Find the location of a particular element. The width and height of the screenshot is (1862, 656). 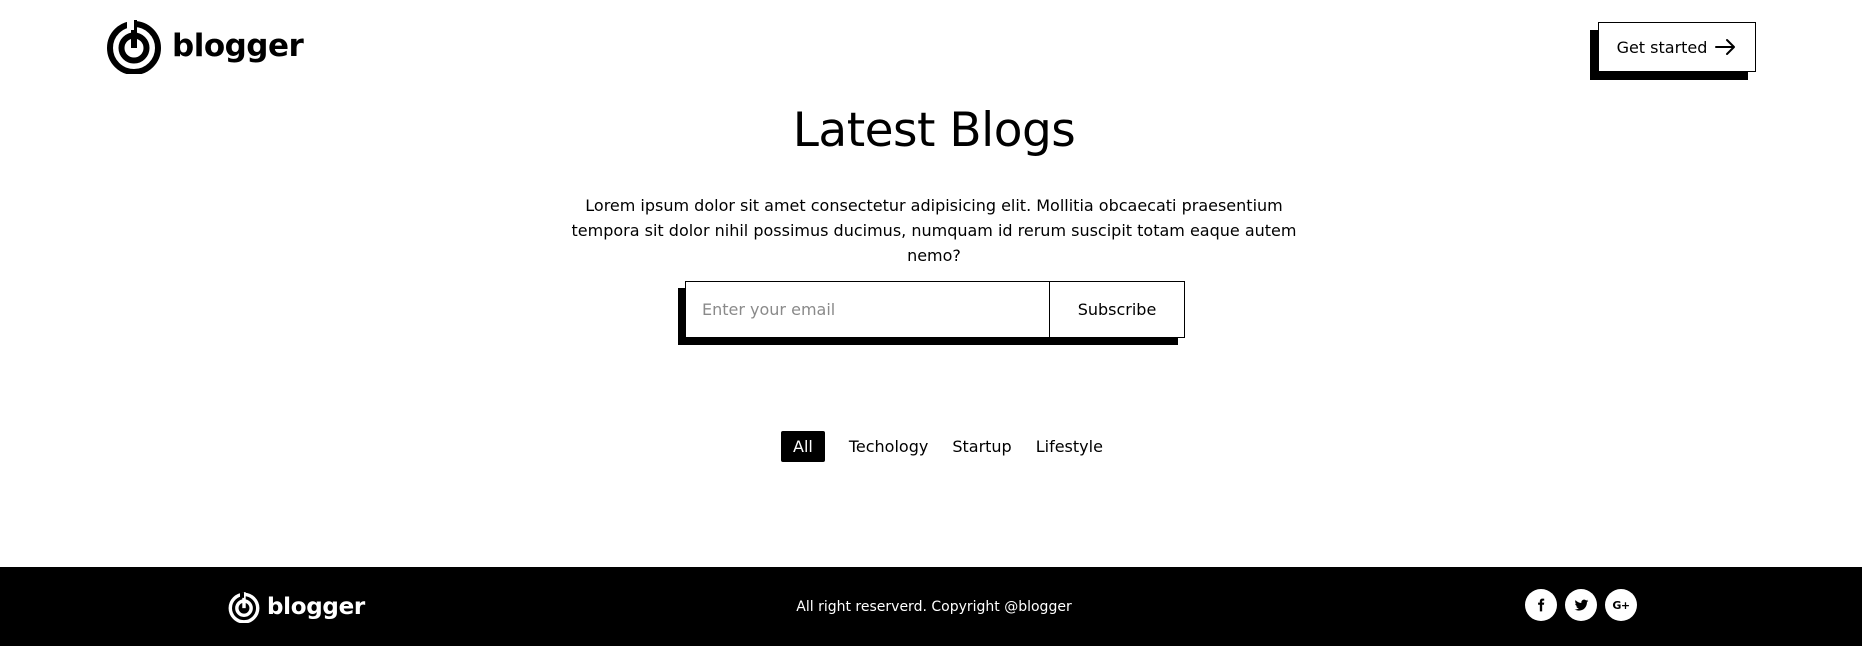

filter-all: All is located at coordinates (803, 446).